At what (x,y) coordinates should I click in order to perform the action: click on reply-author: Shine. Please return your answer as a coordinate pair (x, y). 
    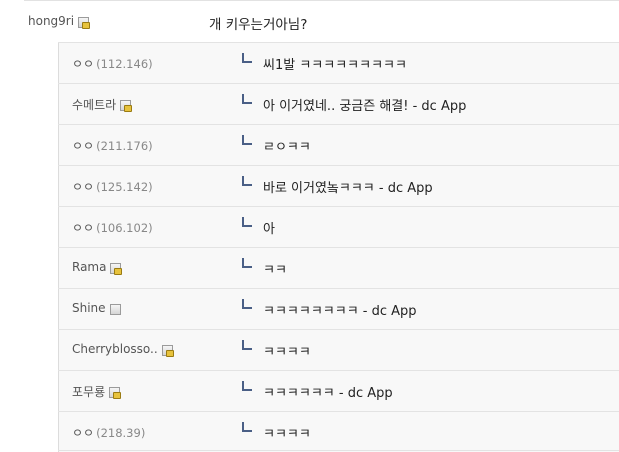
    Looking at the image, I should click on (96, 308).